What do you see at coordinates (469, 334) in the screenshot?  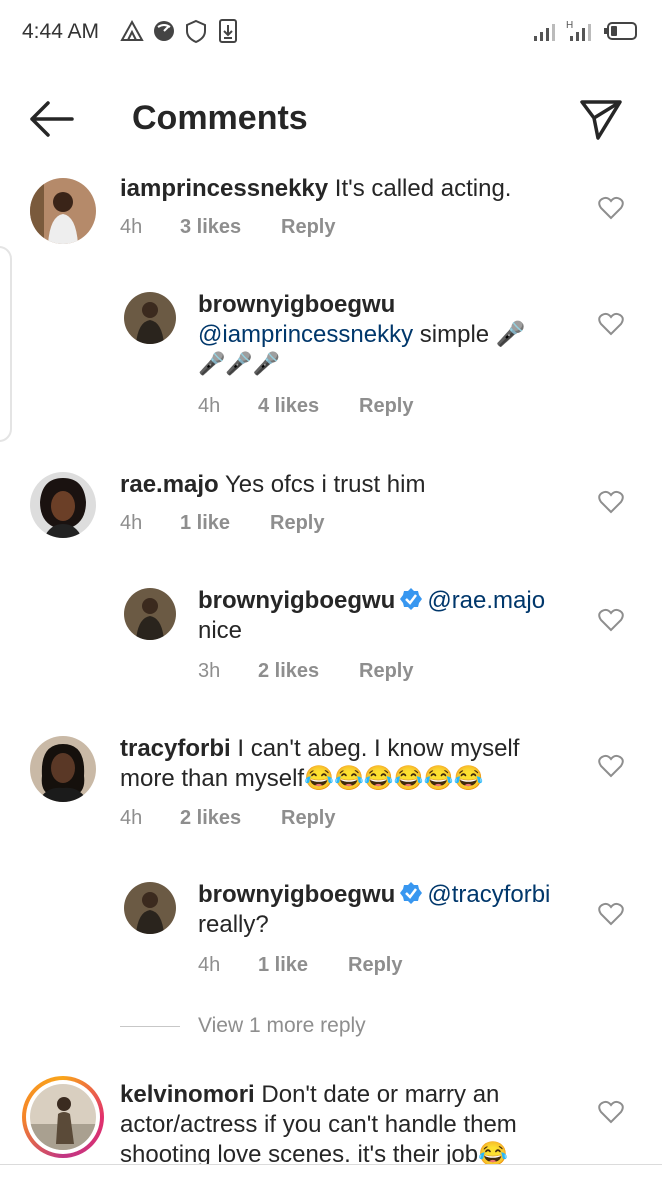 I see `comment-body: simple 🎤` at bounding box center [469, 334].